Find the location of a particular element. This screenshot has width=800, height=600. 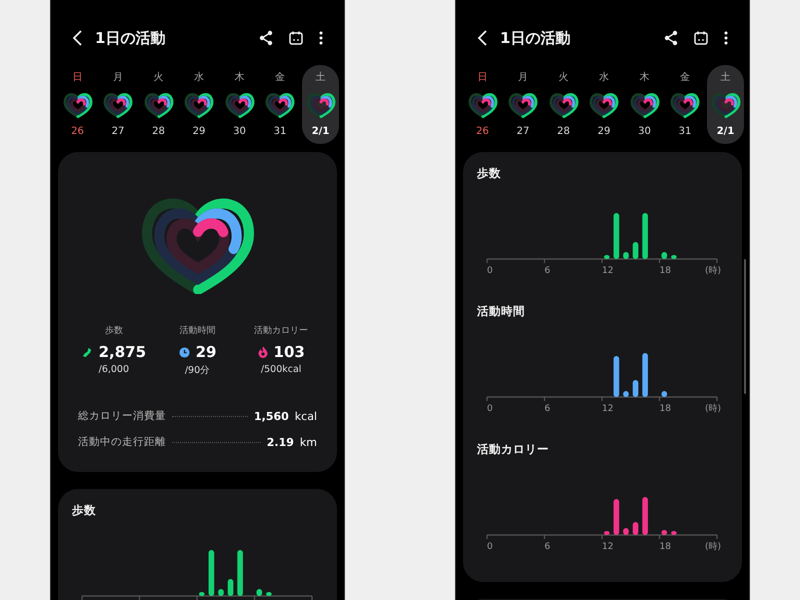

row-value: 2.19 is located at coordinates (280, 442).